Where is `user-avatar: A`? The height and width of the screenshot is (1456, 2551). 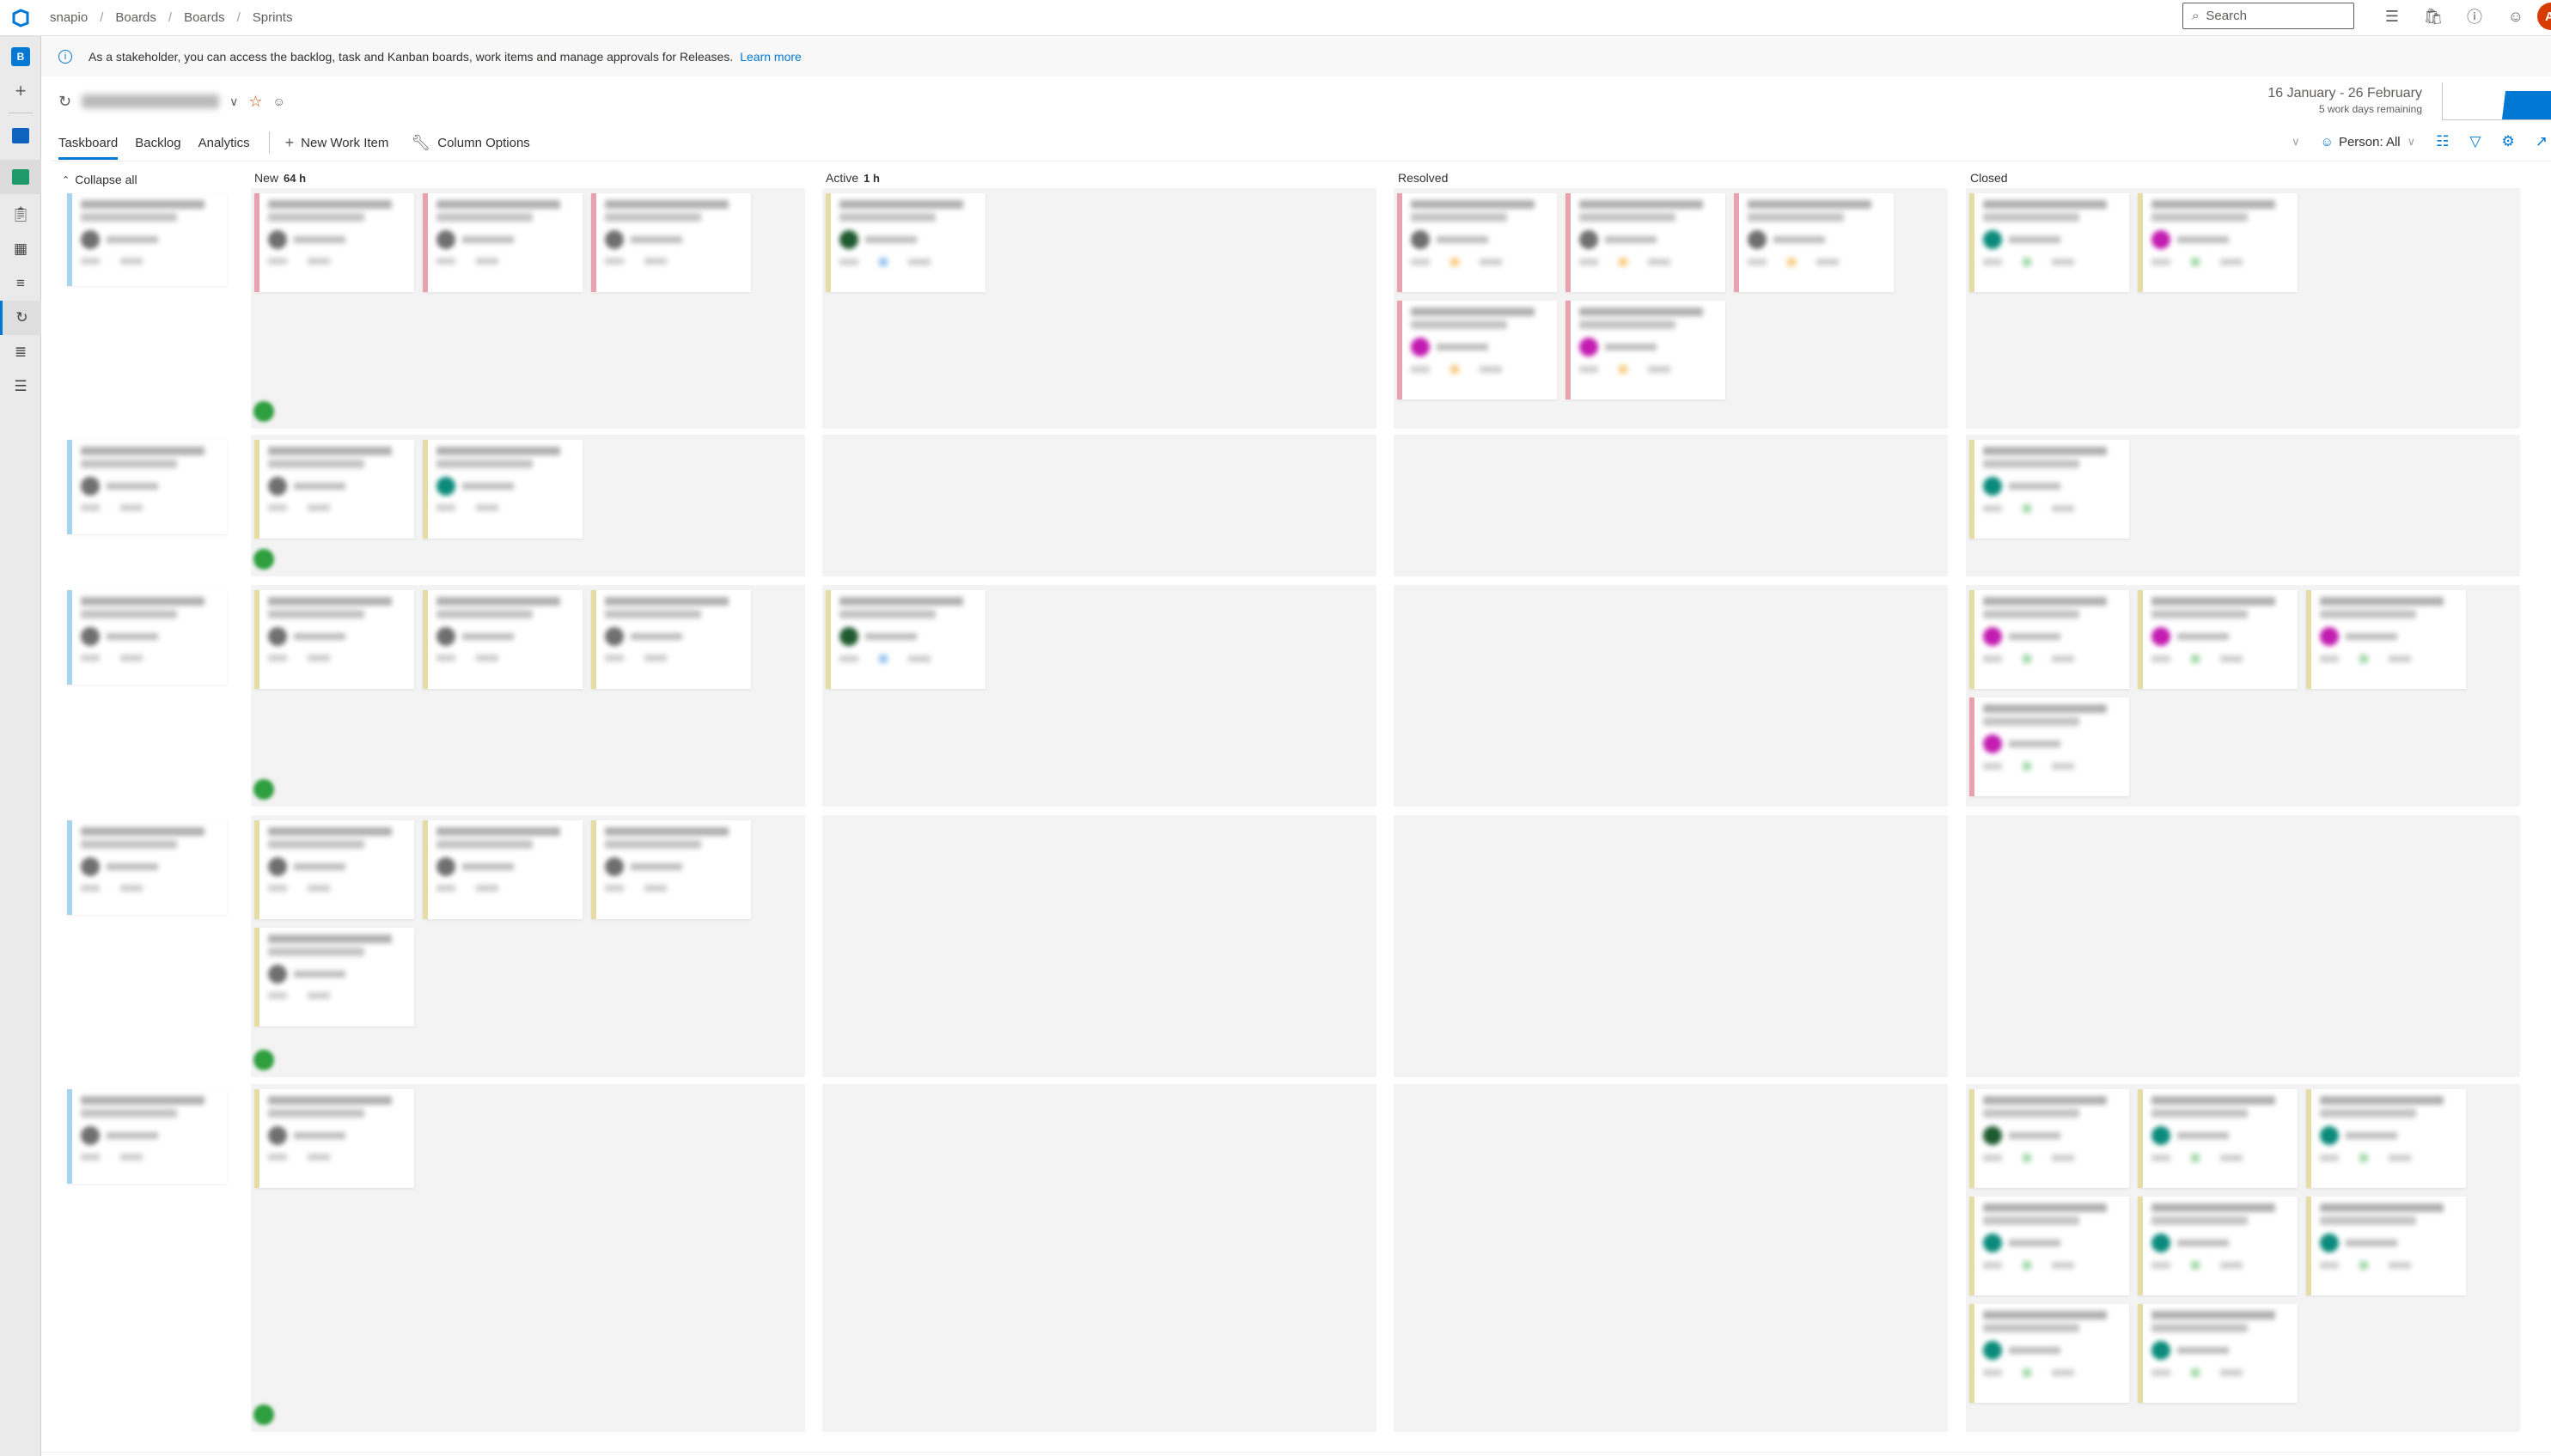
user-avatar: A is located at coordinates (2544, 16).